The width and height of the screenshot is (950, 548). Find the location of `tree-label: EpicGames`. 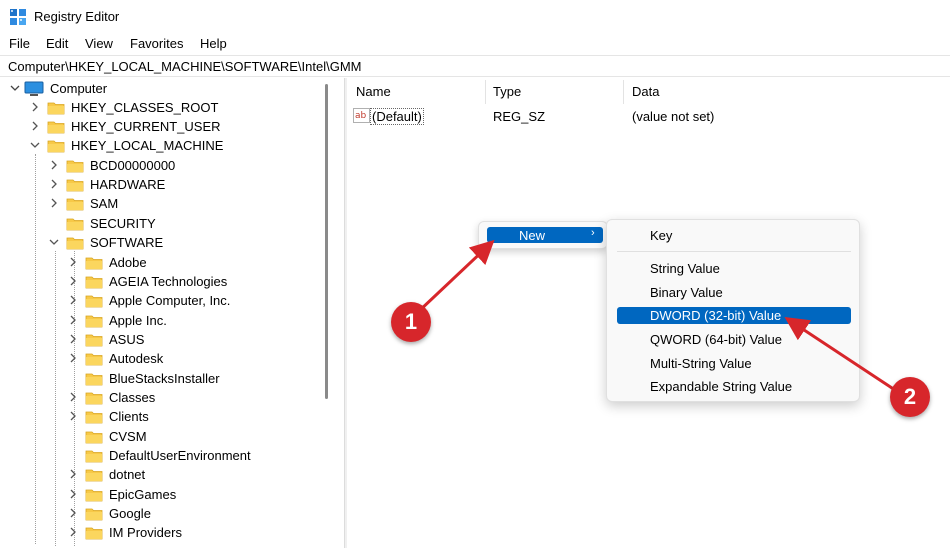

tree-label: EpicGames is located at coordinates (143, 494).